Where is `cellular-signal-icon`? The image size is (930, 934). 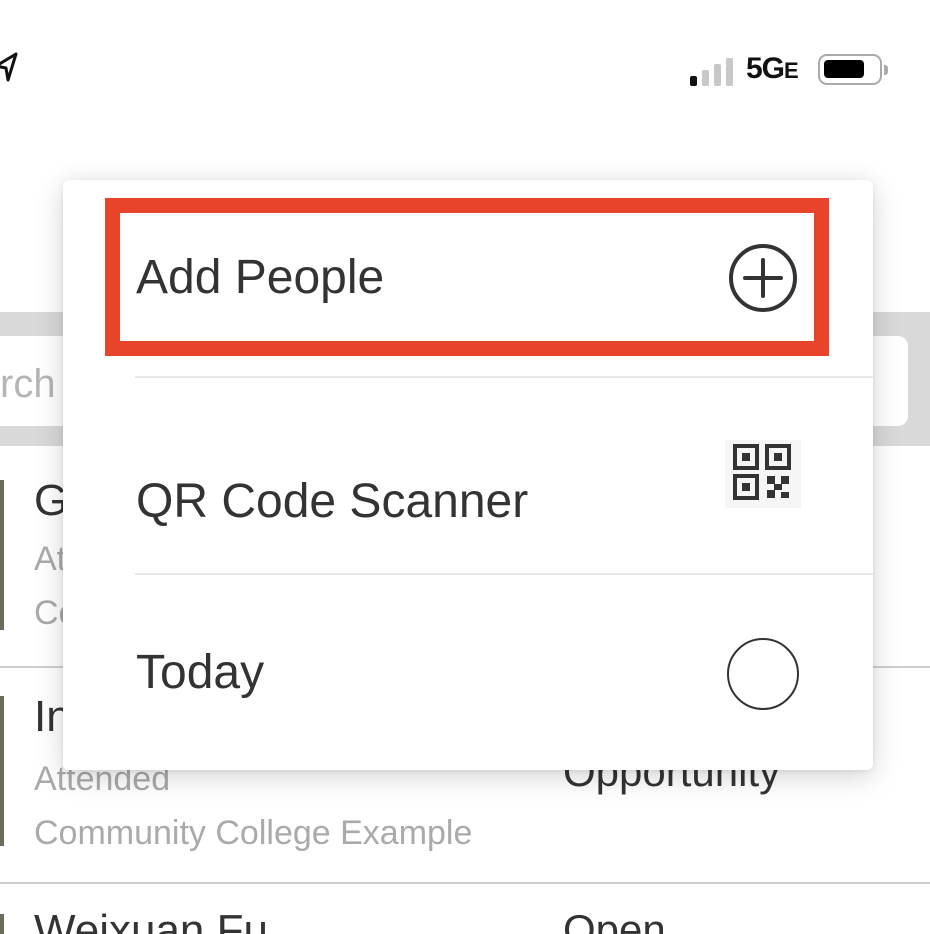 cellular-signal-icon is located at coordinates (716, 71).